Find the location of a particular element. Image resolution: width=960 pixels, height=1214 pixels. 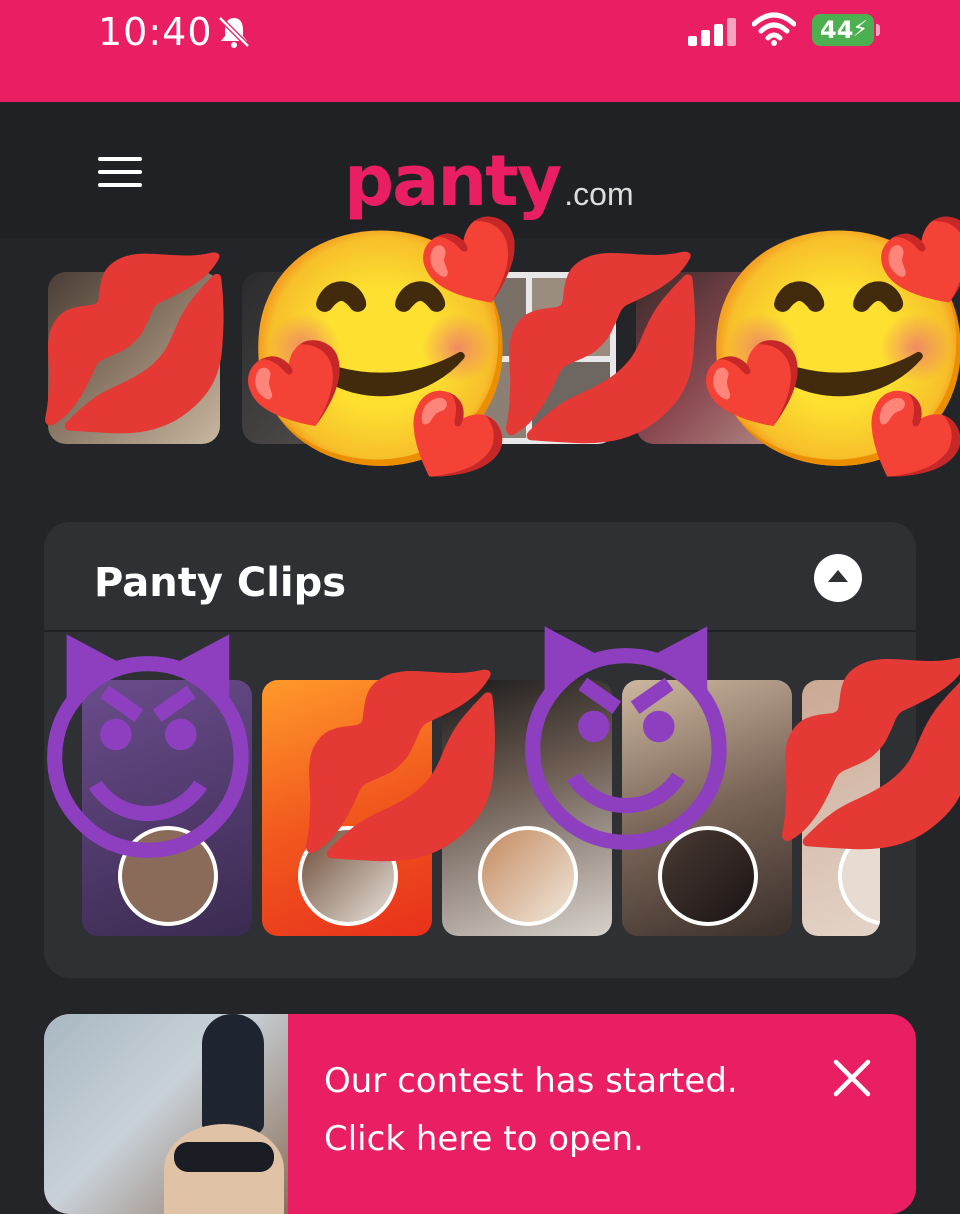

site-logo: panty .com is located at coordinates (489, 181).